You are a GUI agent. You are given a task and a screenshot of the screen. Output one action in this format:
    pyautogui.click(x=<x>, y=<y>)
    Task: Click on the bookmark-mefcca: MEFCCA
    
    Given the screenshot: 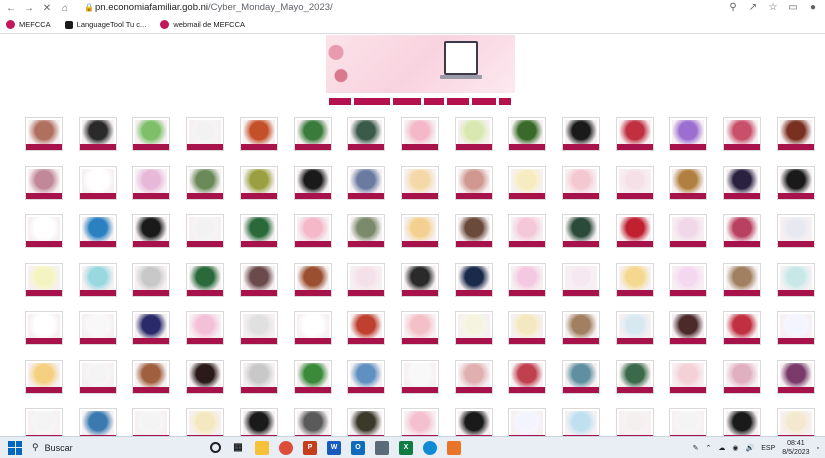 What is the action you would take?
    pyautogui.click(x=28, y=24)
    